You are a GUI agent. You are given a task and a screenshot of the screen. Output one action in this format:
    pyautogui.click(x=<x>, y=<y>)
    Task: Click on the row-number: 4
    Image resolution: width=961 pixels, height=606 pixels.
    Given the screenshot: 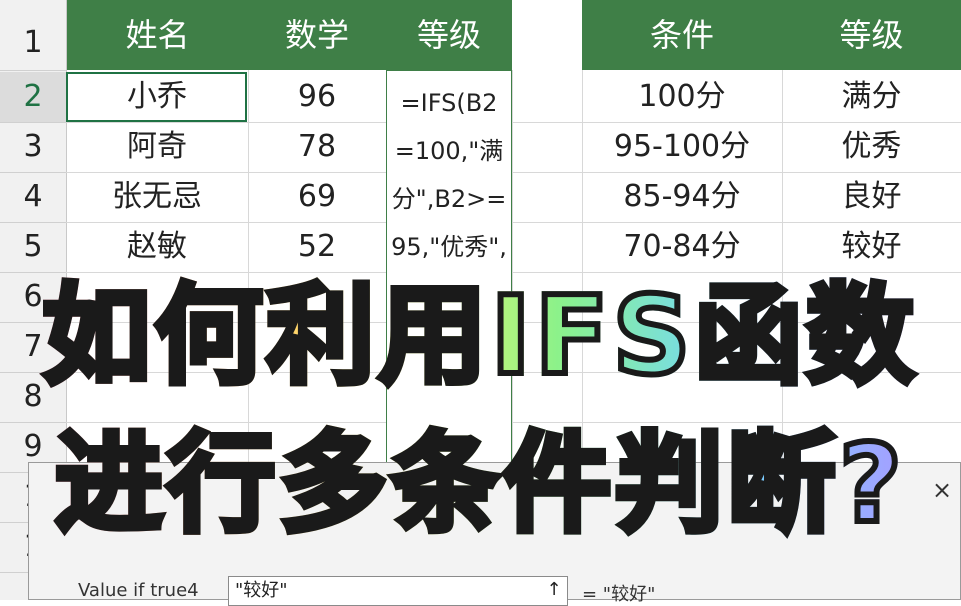 What is the action you would take?
    pyautogui.click(x=33, y=197)
    